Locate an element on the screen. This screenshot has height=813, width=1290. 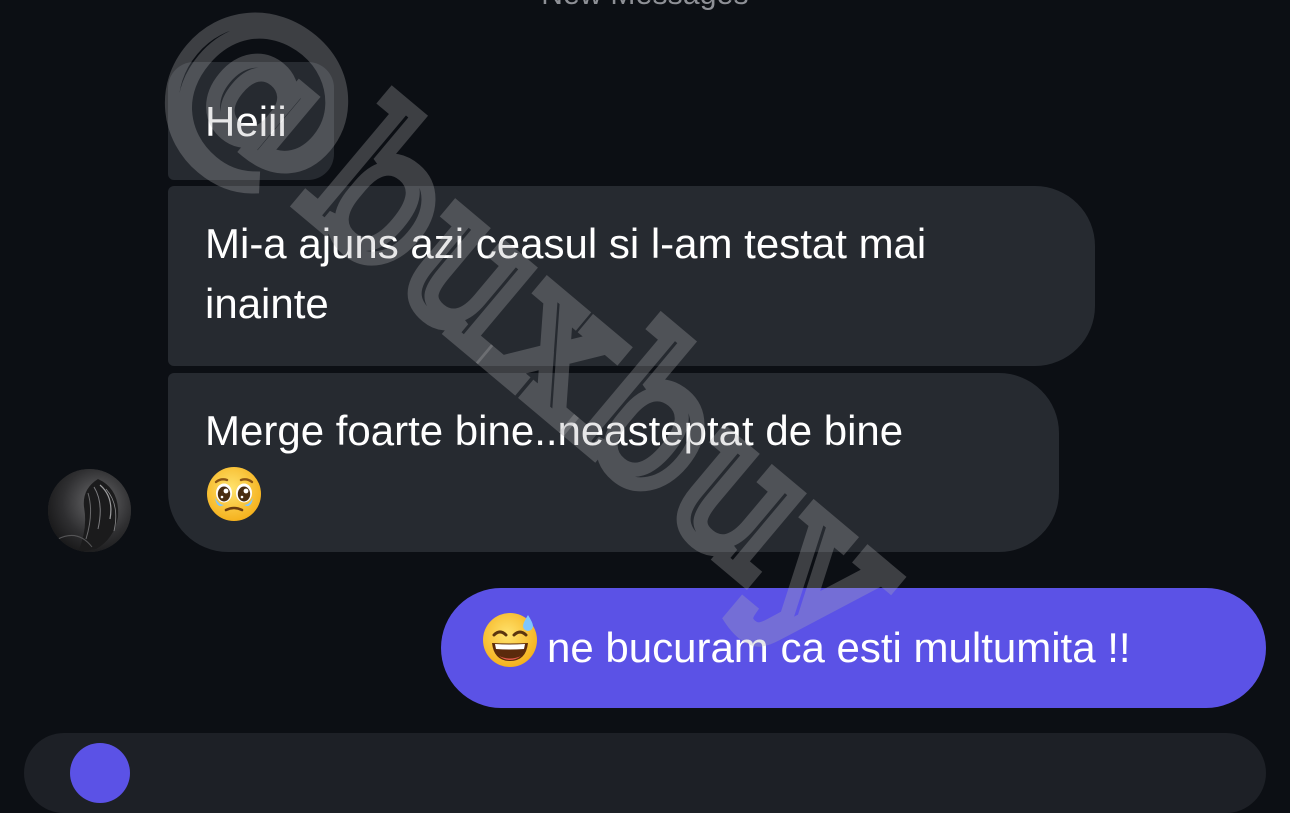
message-text: Merge foarte bine..neasteptat de bine is located at coordinates (554, 430).